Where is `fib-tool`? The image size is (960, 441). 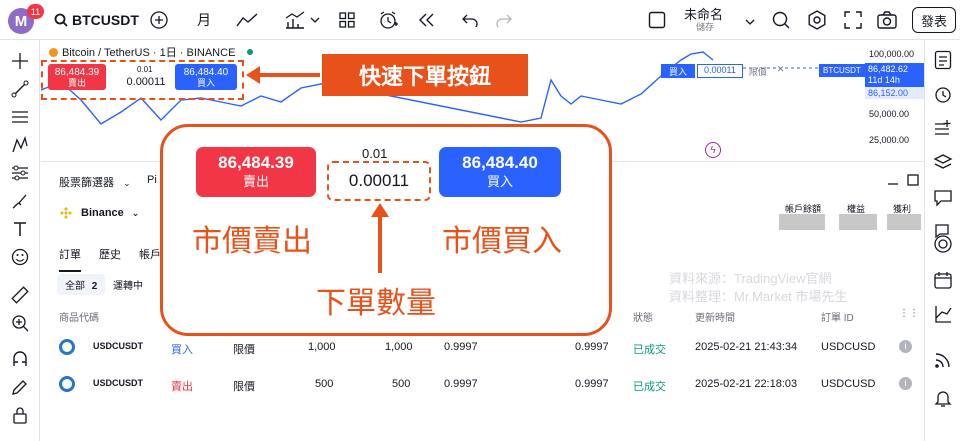
fib-tool is located at coordinates (20, 117).